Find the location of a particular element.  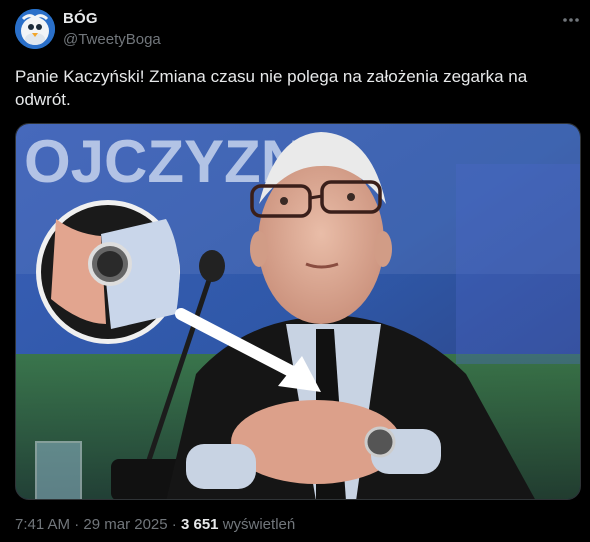

more-dots-icon is located at coordinates (571, 20).